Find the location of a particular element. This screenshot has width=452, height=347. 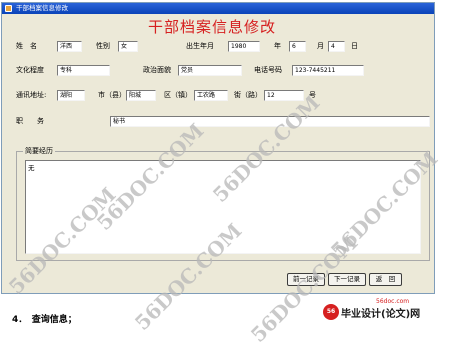

position-field: 秘书 is located at coordinates (270, 121).